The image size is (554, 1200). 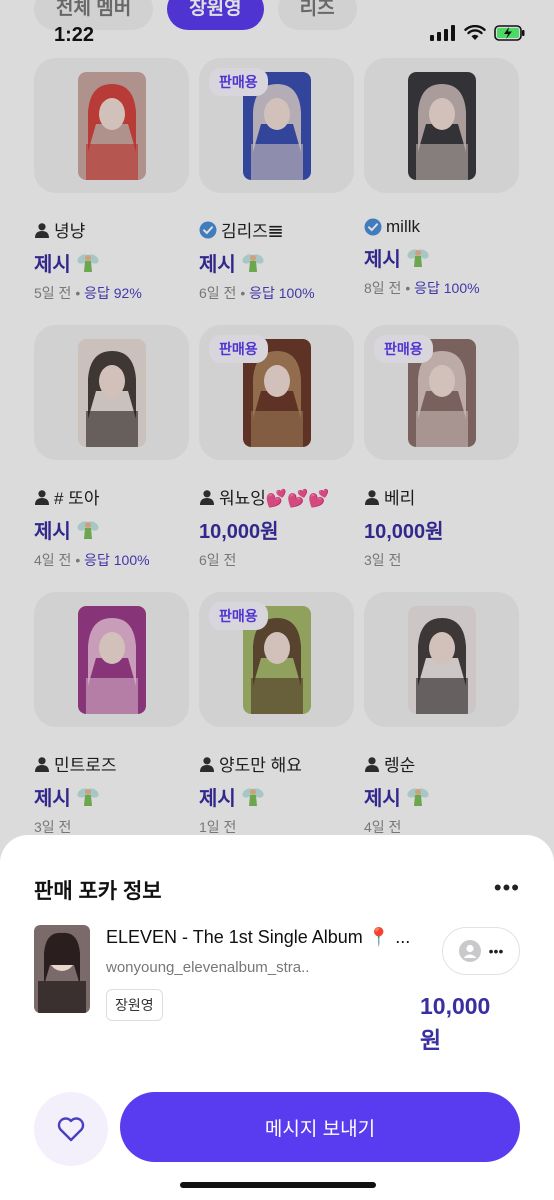 I want to click on item-photo, so click(x=62, y=969).